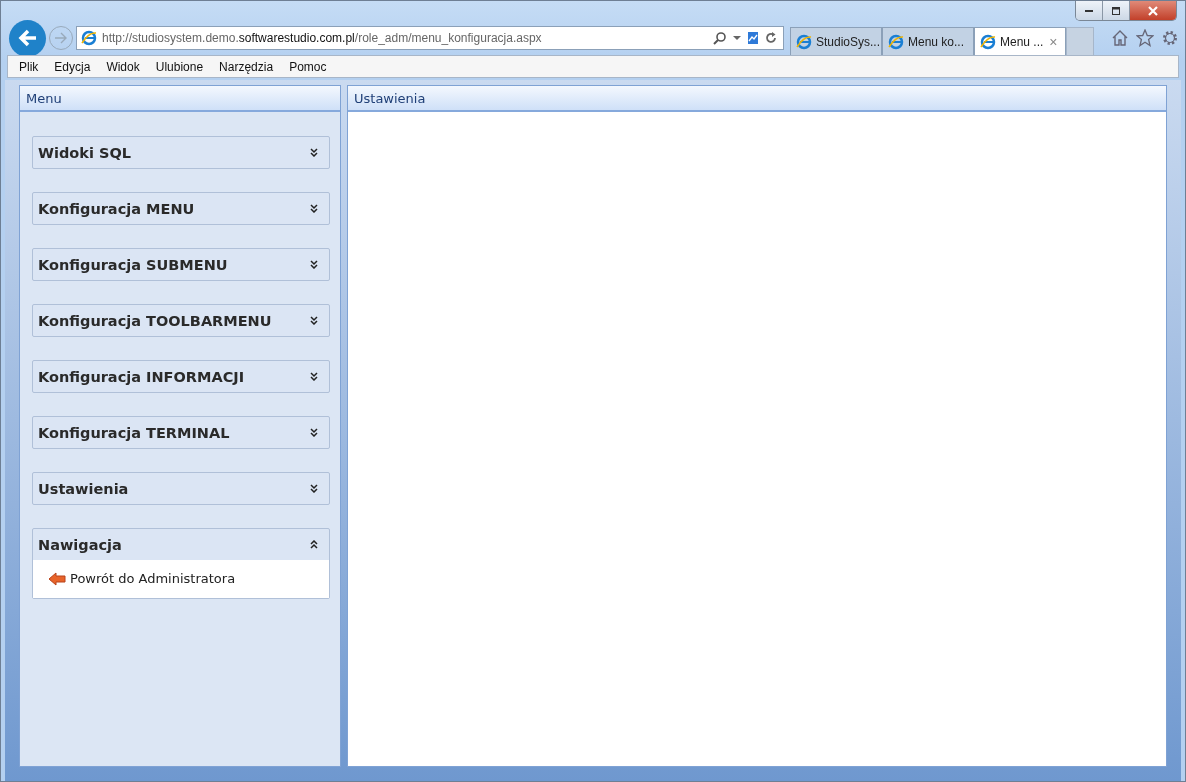  What do you see at coordinates (1120, 38) in the screenshot?
I see `home-icon` at bounding box center [1120, 38].